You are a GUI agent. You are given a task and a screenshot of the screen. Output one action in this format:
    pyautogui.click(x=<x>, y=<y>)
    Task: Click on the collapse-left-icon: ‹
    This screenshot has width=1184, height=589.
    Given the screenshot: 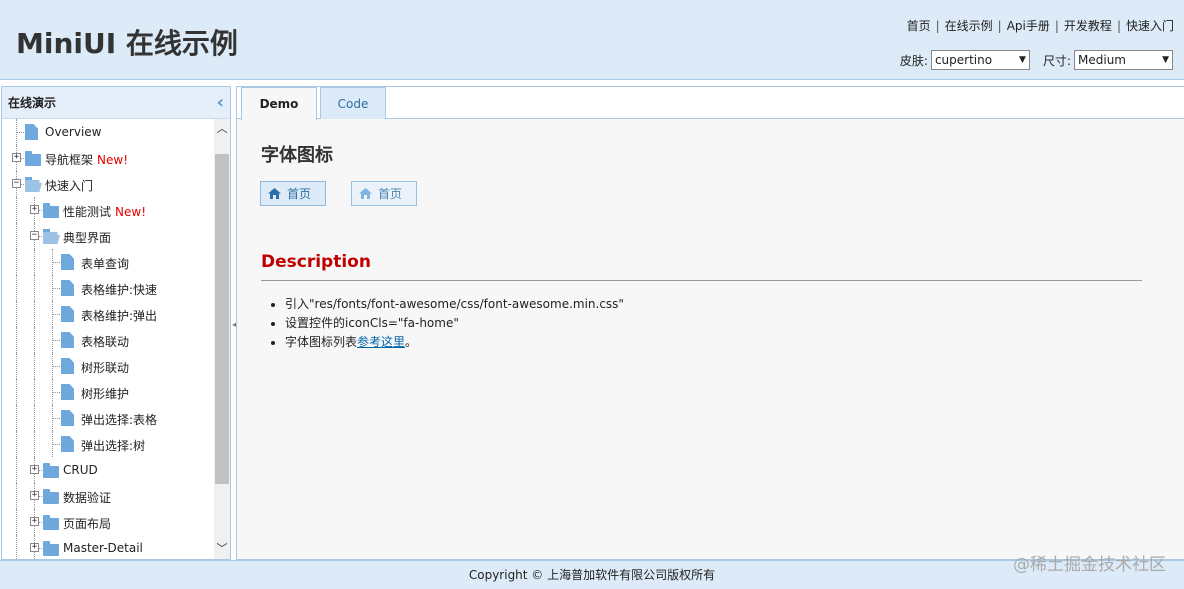 What is the action you would take?
    pyautogui.click(x=220, y=102)
    